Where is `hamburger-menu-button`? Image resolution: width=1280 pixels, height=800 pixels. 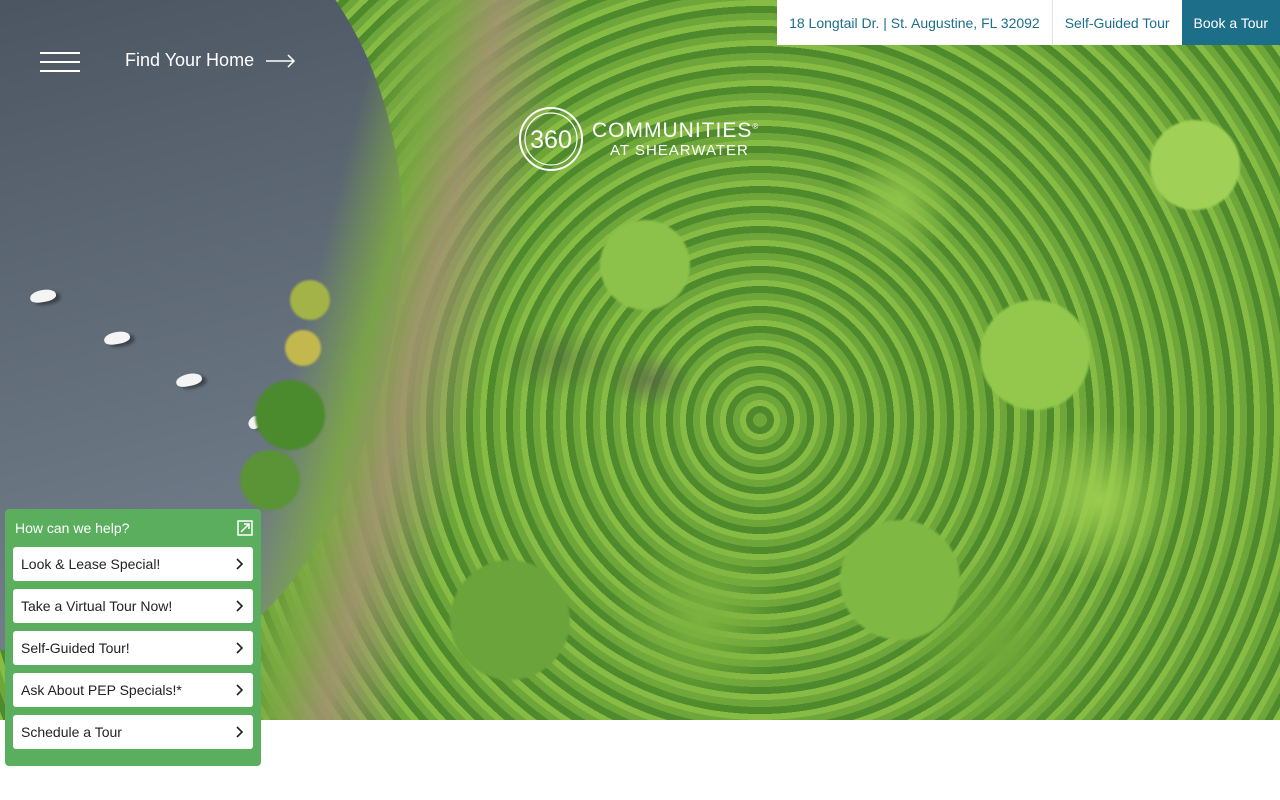 hamburger-menu-button is located at coordinates (60, 62).